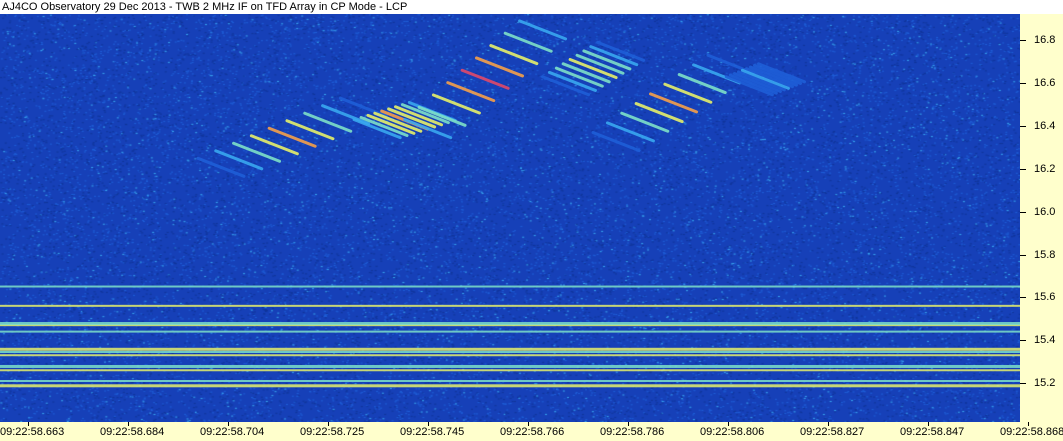  Describe the element at coordinates (1045, 126) in the screenshot. I see `y-tick-label: 16.4` at that location.